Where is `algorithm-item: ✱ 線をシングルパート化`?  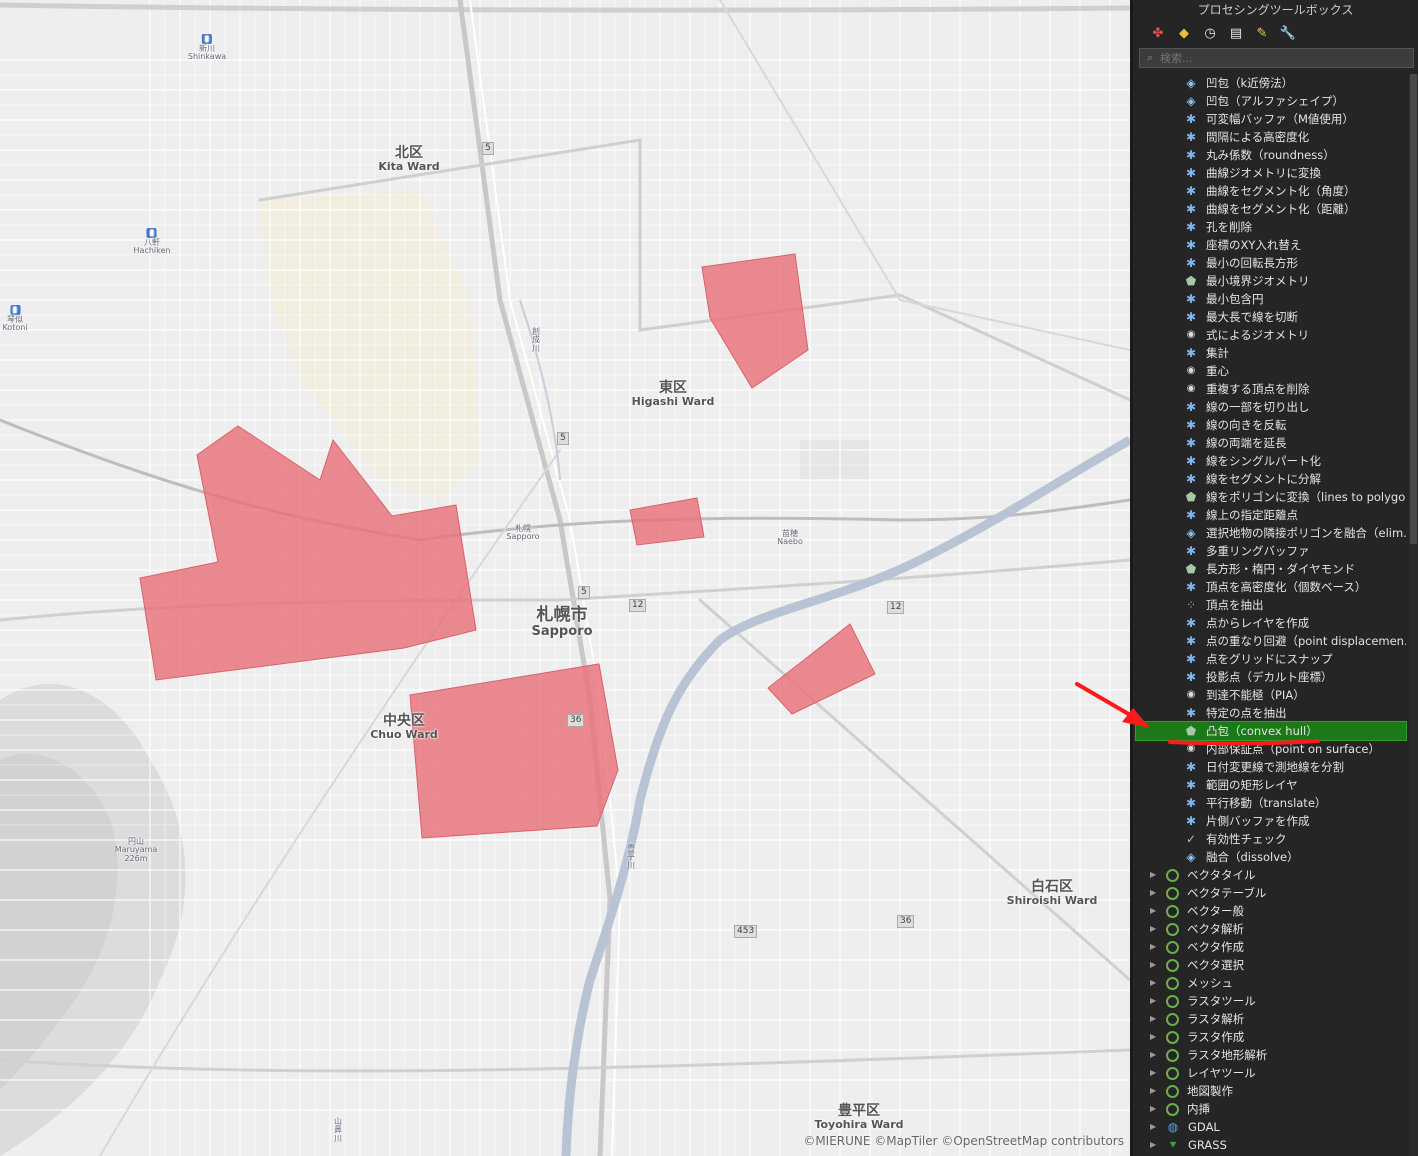 algorithm-item: ✱ 線をシングルパート化 is located at coordinates (1271, 461).